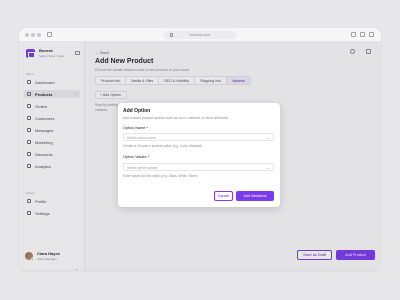  I want to click on sidebar-toggle-icon, so click(49, 34).